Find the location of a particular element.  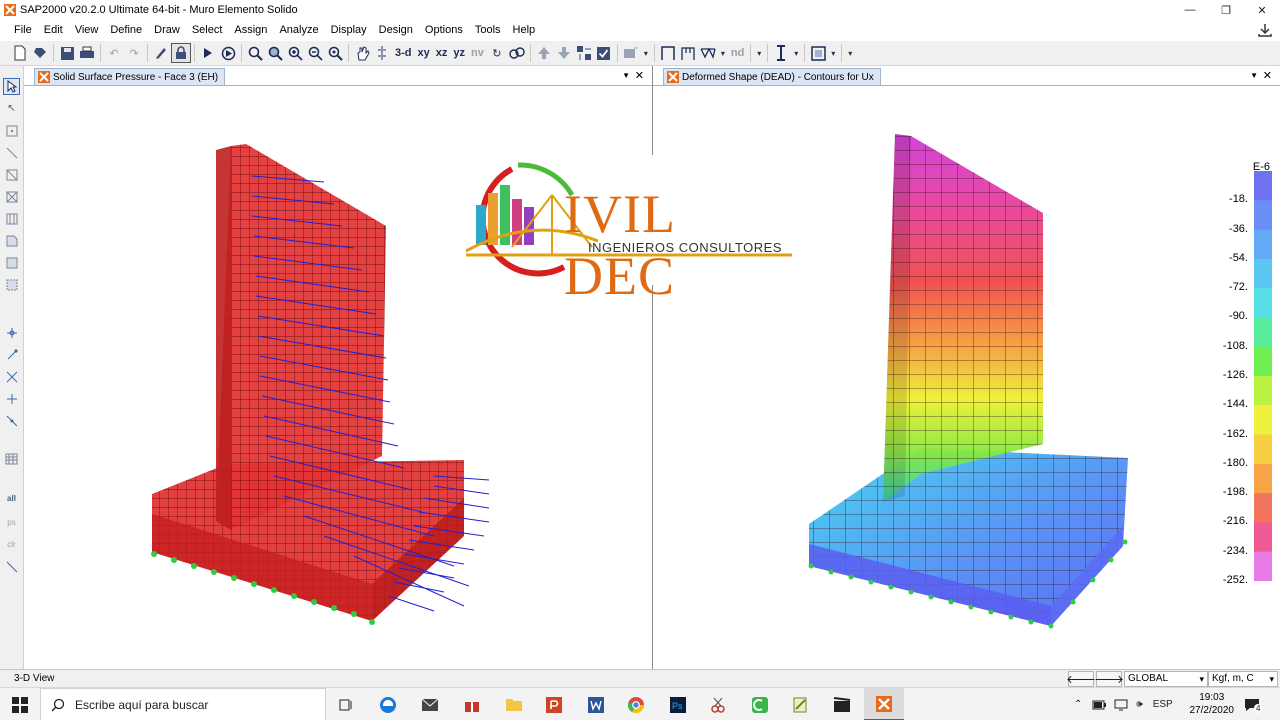

set-element-icon is located at coordinates (382, 53).